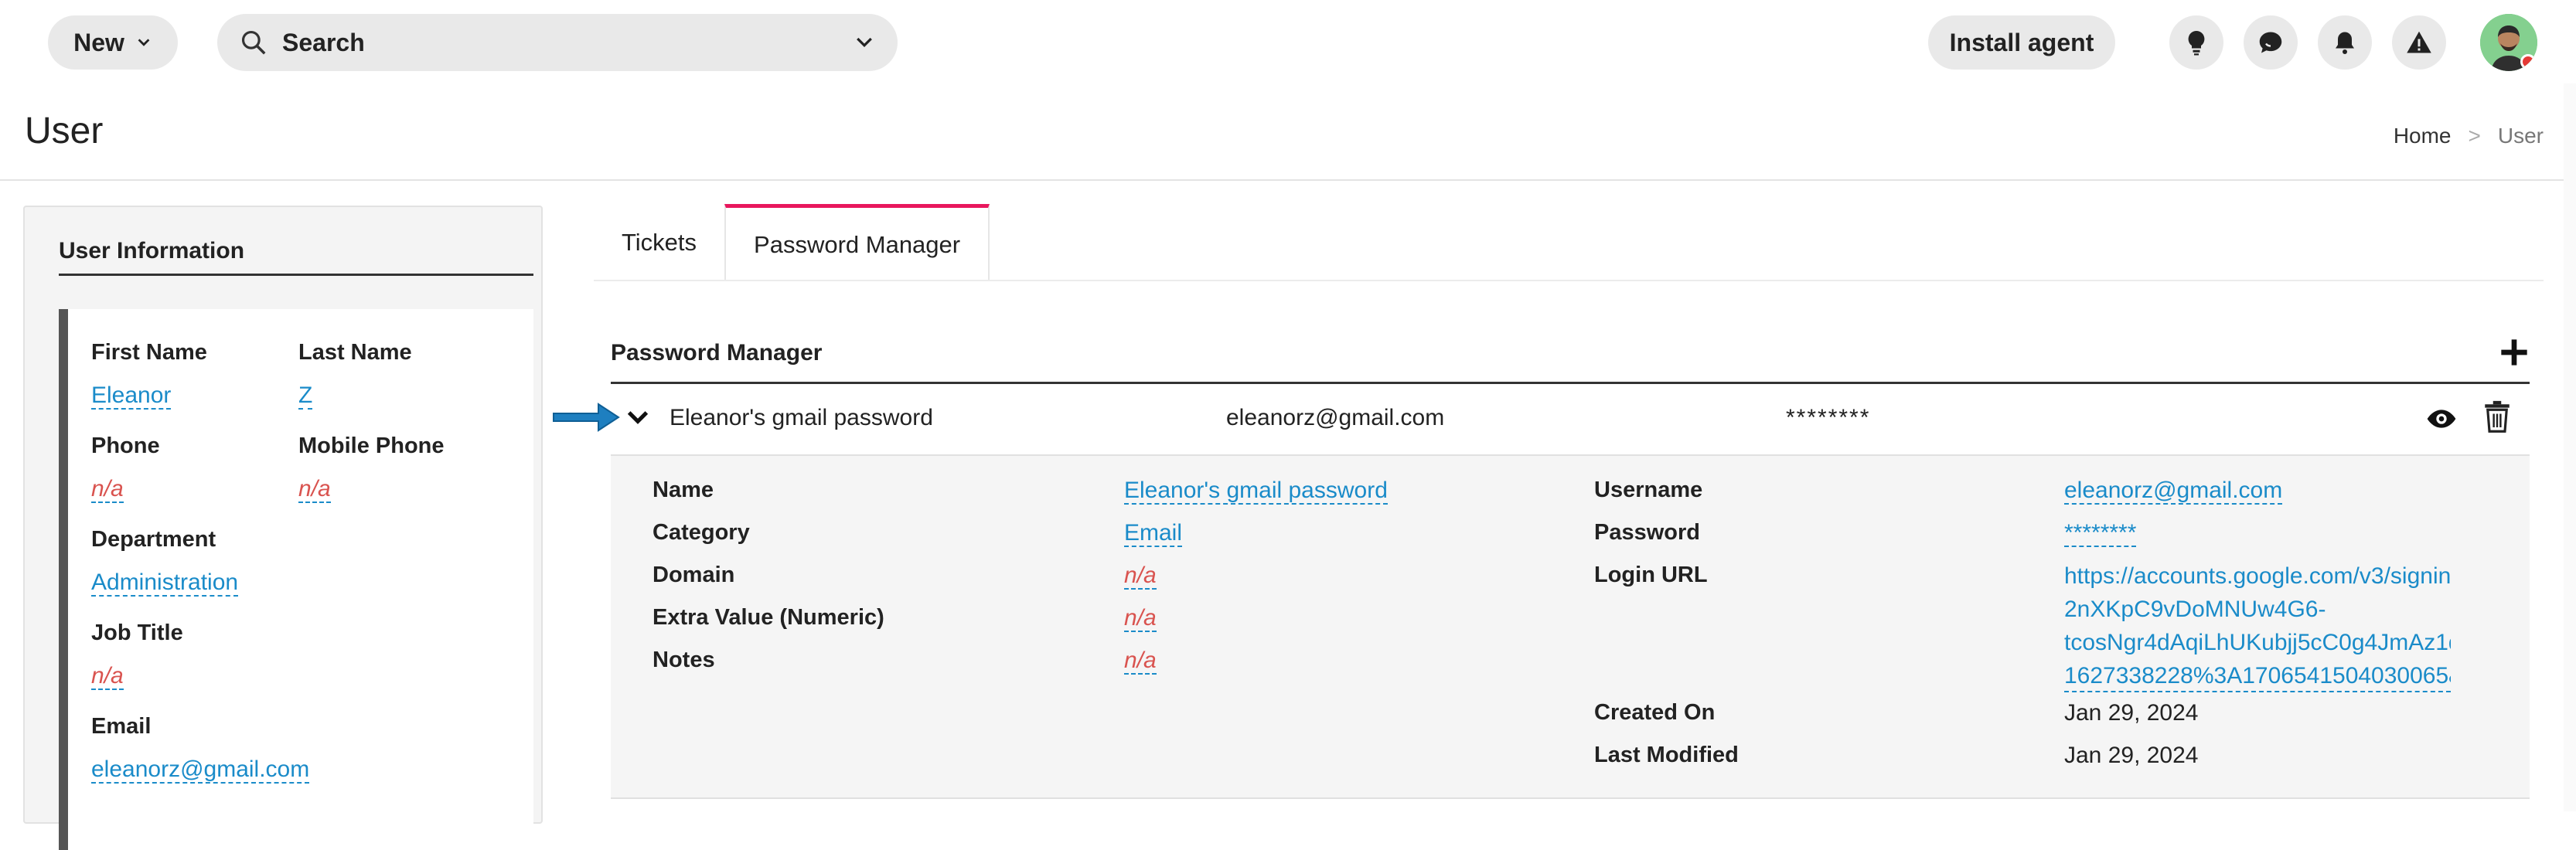 The width and height of the screenshot is (2576, 850). Describe the element at coordinates (557, 42) in the screenshot. I see `search-bar: Search` at that location.